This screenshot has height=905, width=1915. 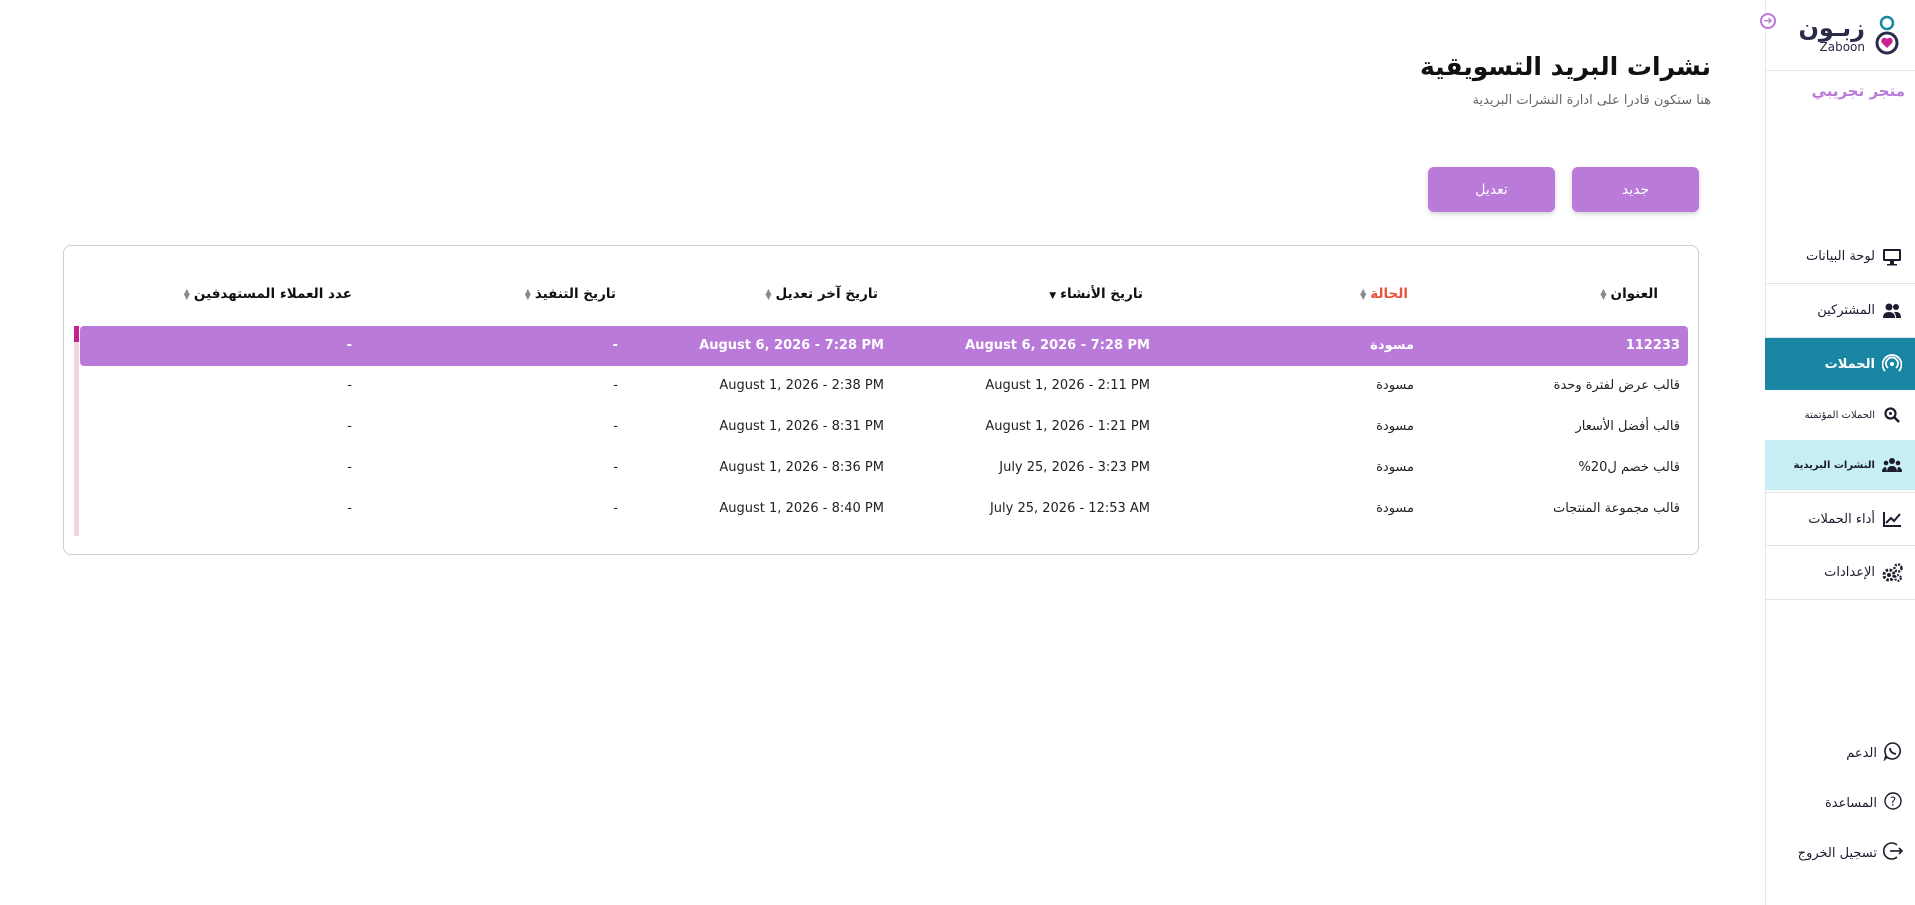 What do you see at coordinates (1652, 345) in the screenshot?
I see `cell-title: 112233` at bounding box center [1652, 345].